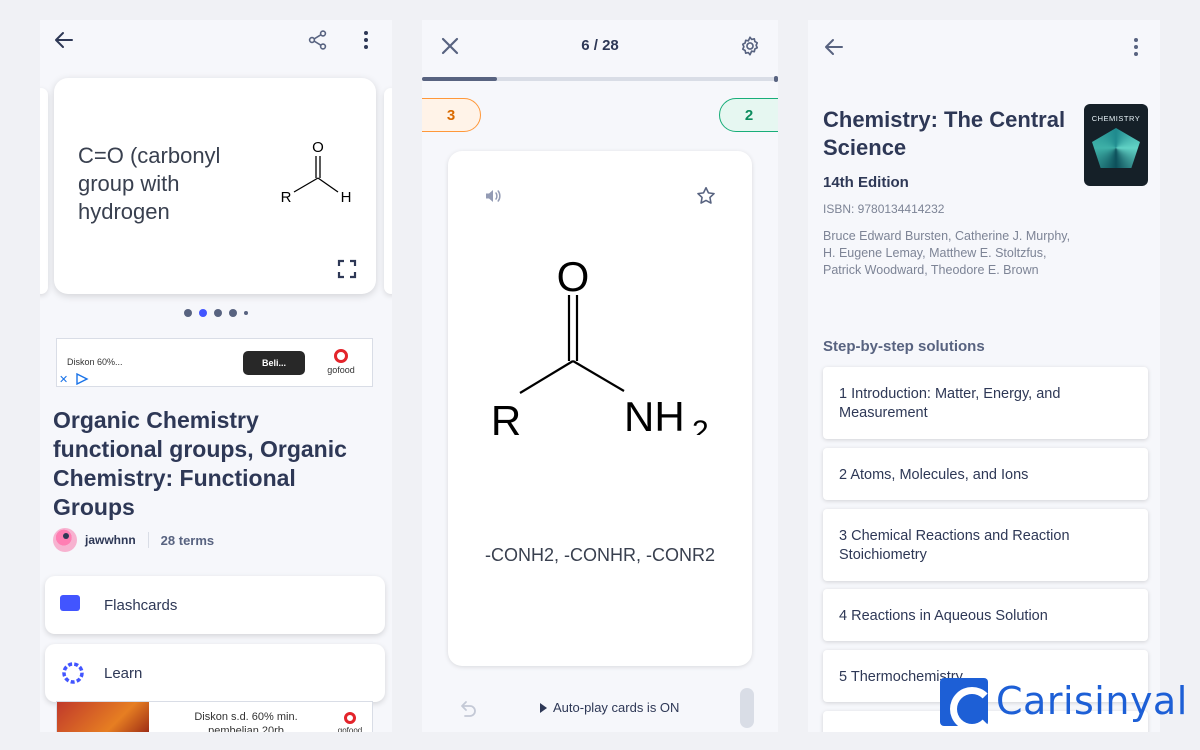 This screenshot has width=1200, height=750. What do you see at coordinates (215, 673) in the screenshot?
I see `learn-mode-button: Learn` at bounding box center [215, 673].